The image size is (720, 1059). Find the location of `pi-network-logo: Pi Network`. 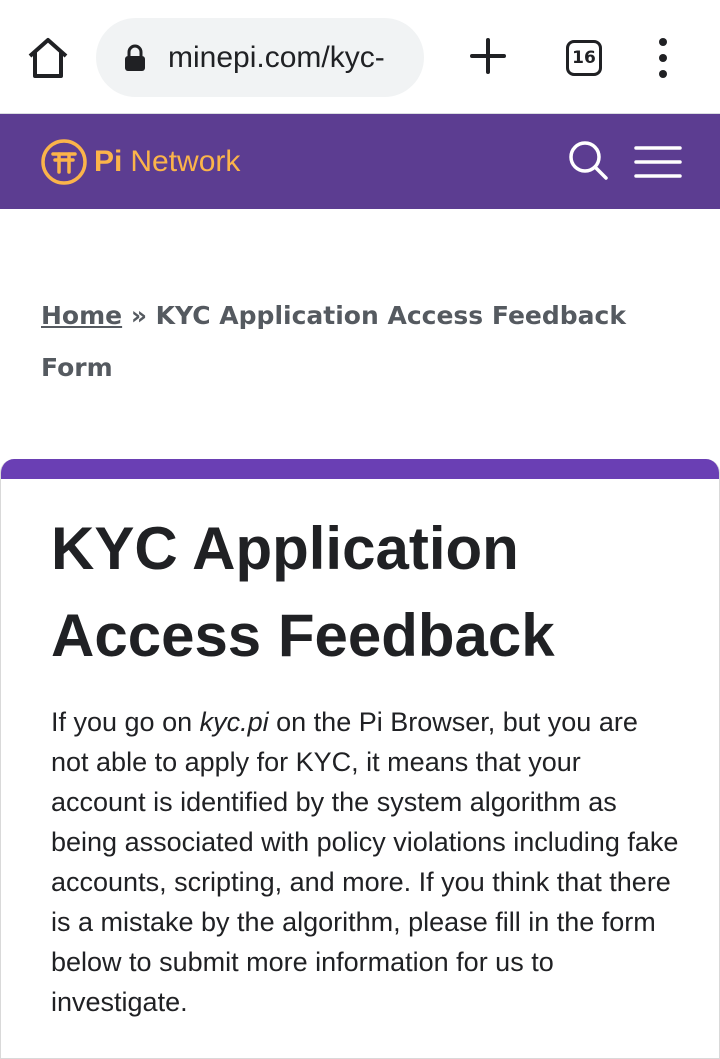

pi-network-logo: Pi Network is located at coordinates (140, 162).